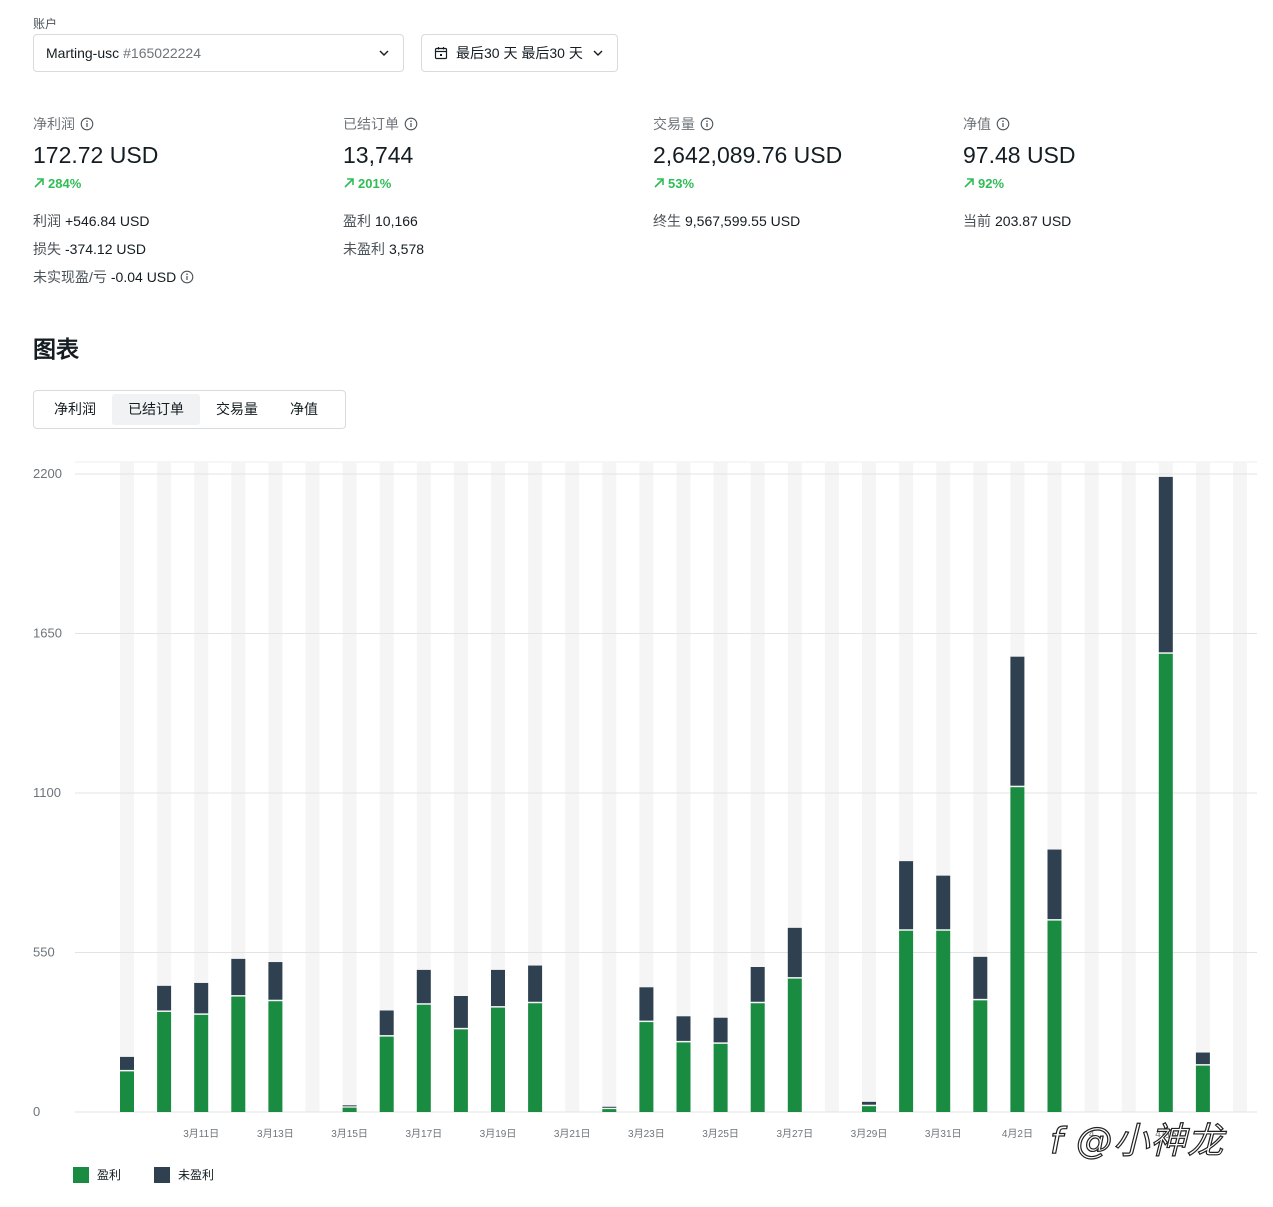  What do you see at coordinates (1113, 183) in the screenshot?
I see `metric-change: 92%` at bounding box center [1113, 183].